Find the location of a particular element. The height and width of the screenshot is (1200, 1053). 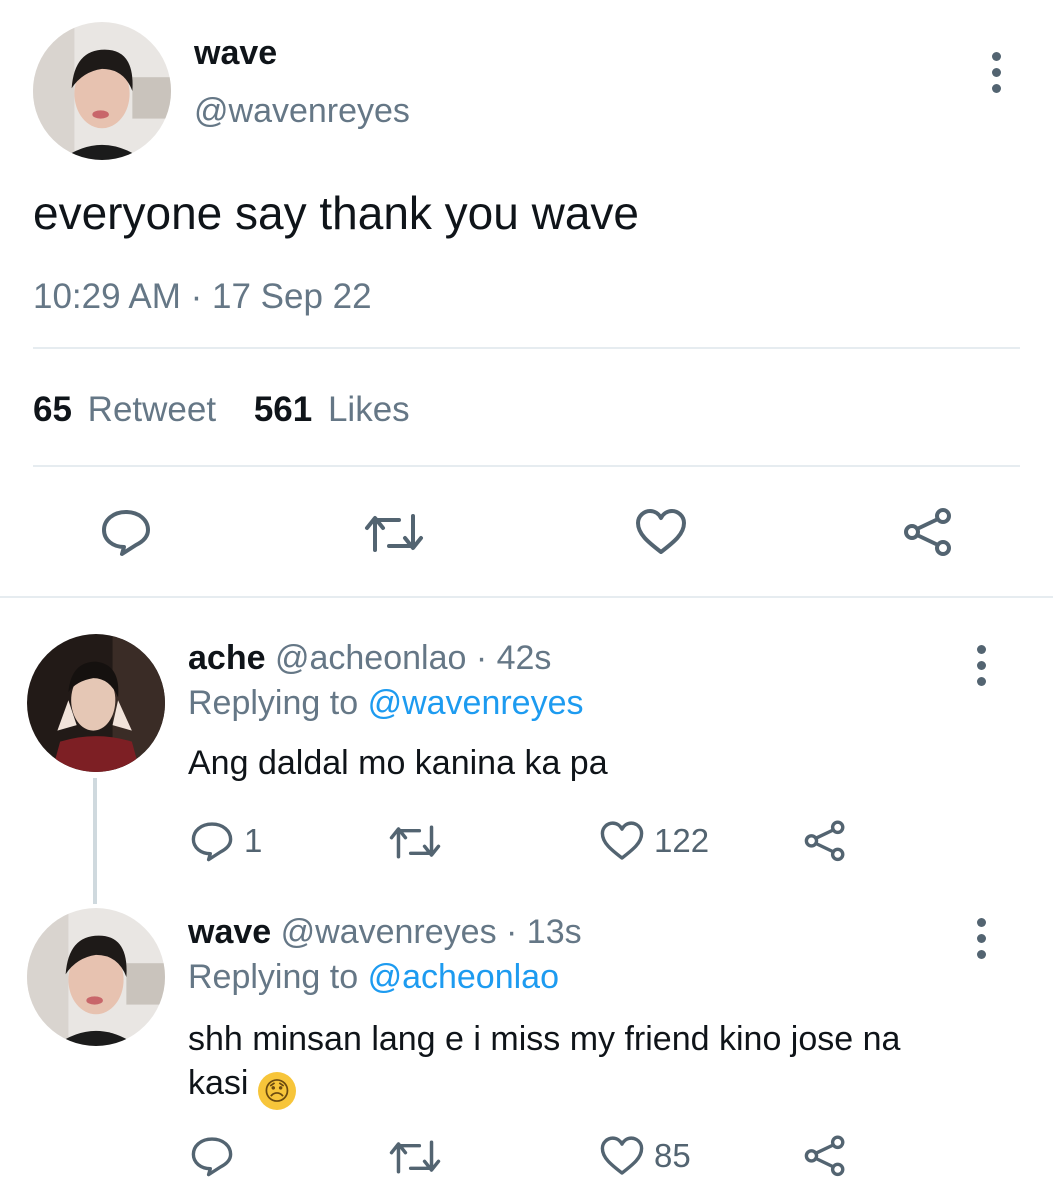

like-stat: 561 Likes is located at coordinates (332, 409).